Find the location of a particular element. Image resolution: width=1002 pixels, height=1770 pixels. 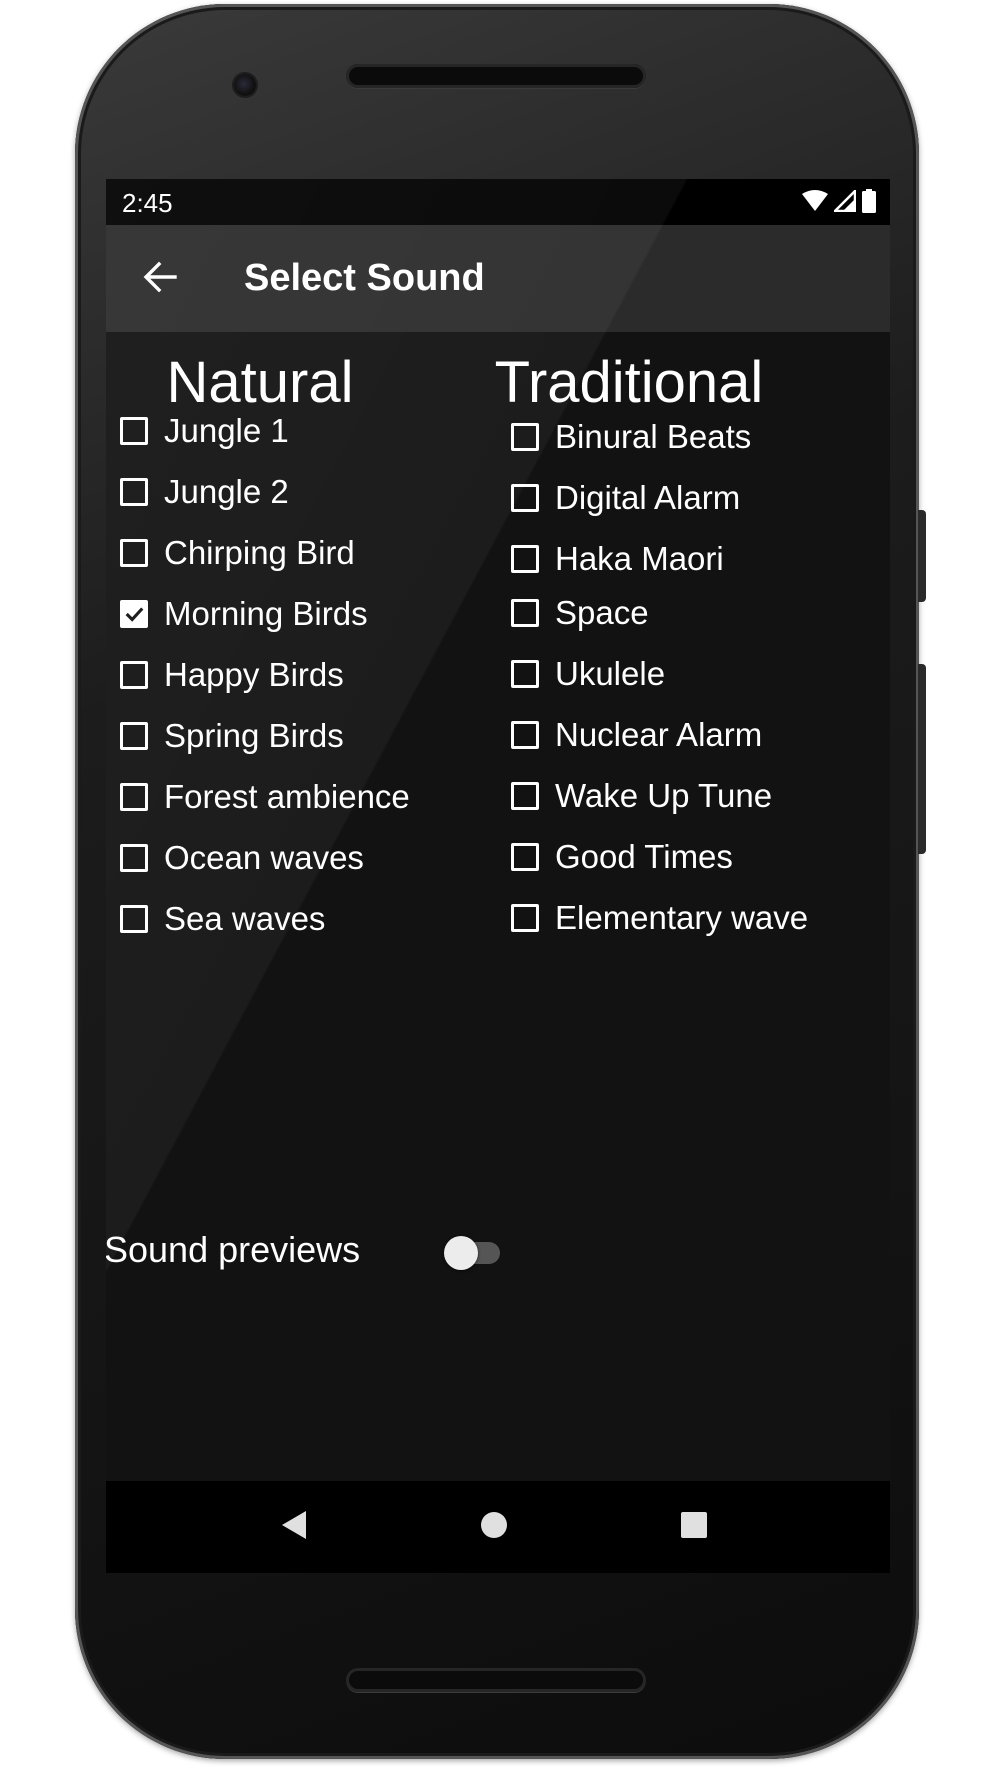

checkbox-checked is located at coordinates (134, 614).